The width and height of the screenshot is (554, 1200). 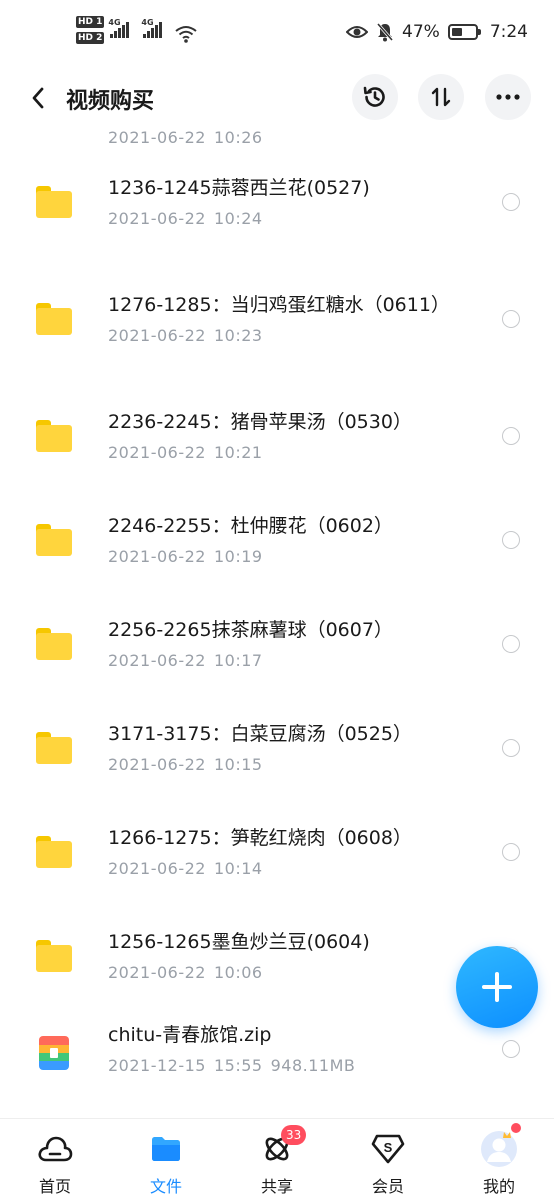 I want to click on nav-me: 我的, so click(x=499, y=1159).